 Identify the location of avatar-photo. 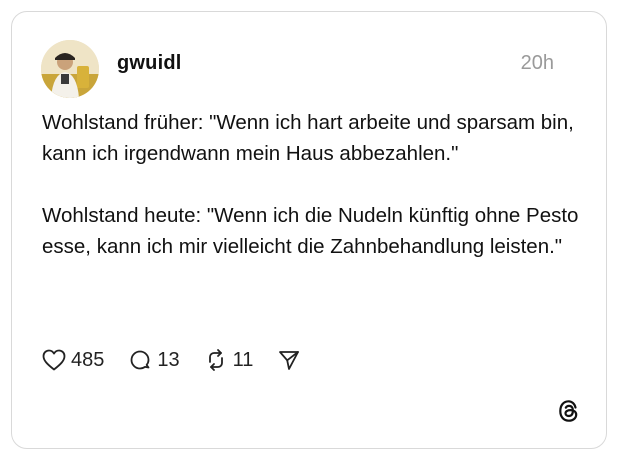
(70, 69).